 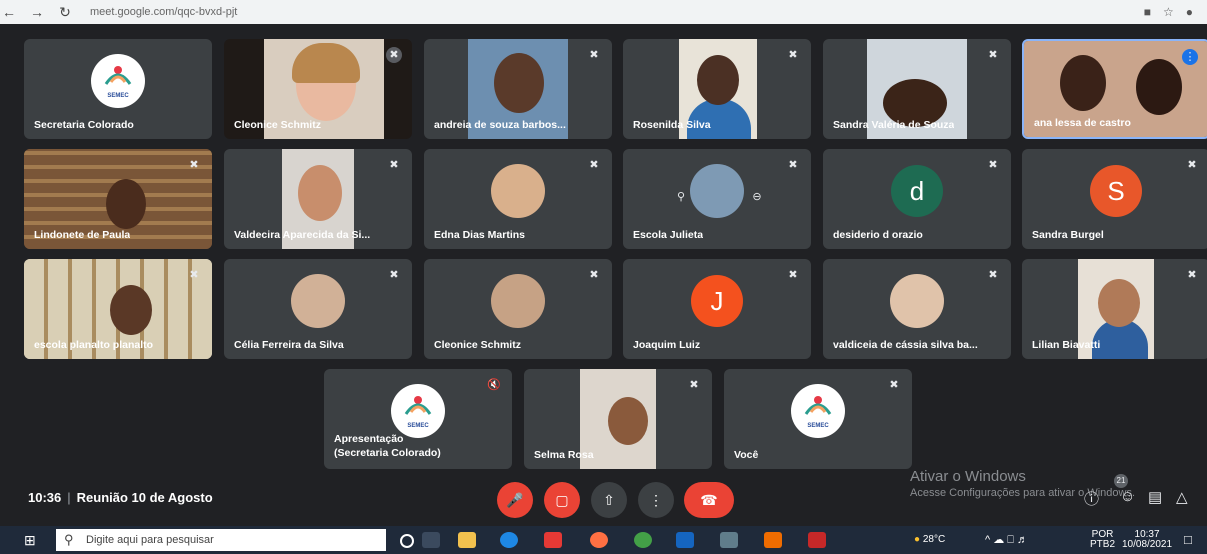 What do you see at coordinates (387, 446) in the screenshot?
I see `participant-name: Apresentação (Secretaria Colorado)` at bounding box center [387, 446].